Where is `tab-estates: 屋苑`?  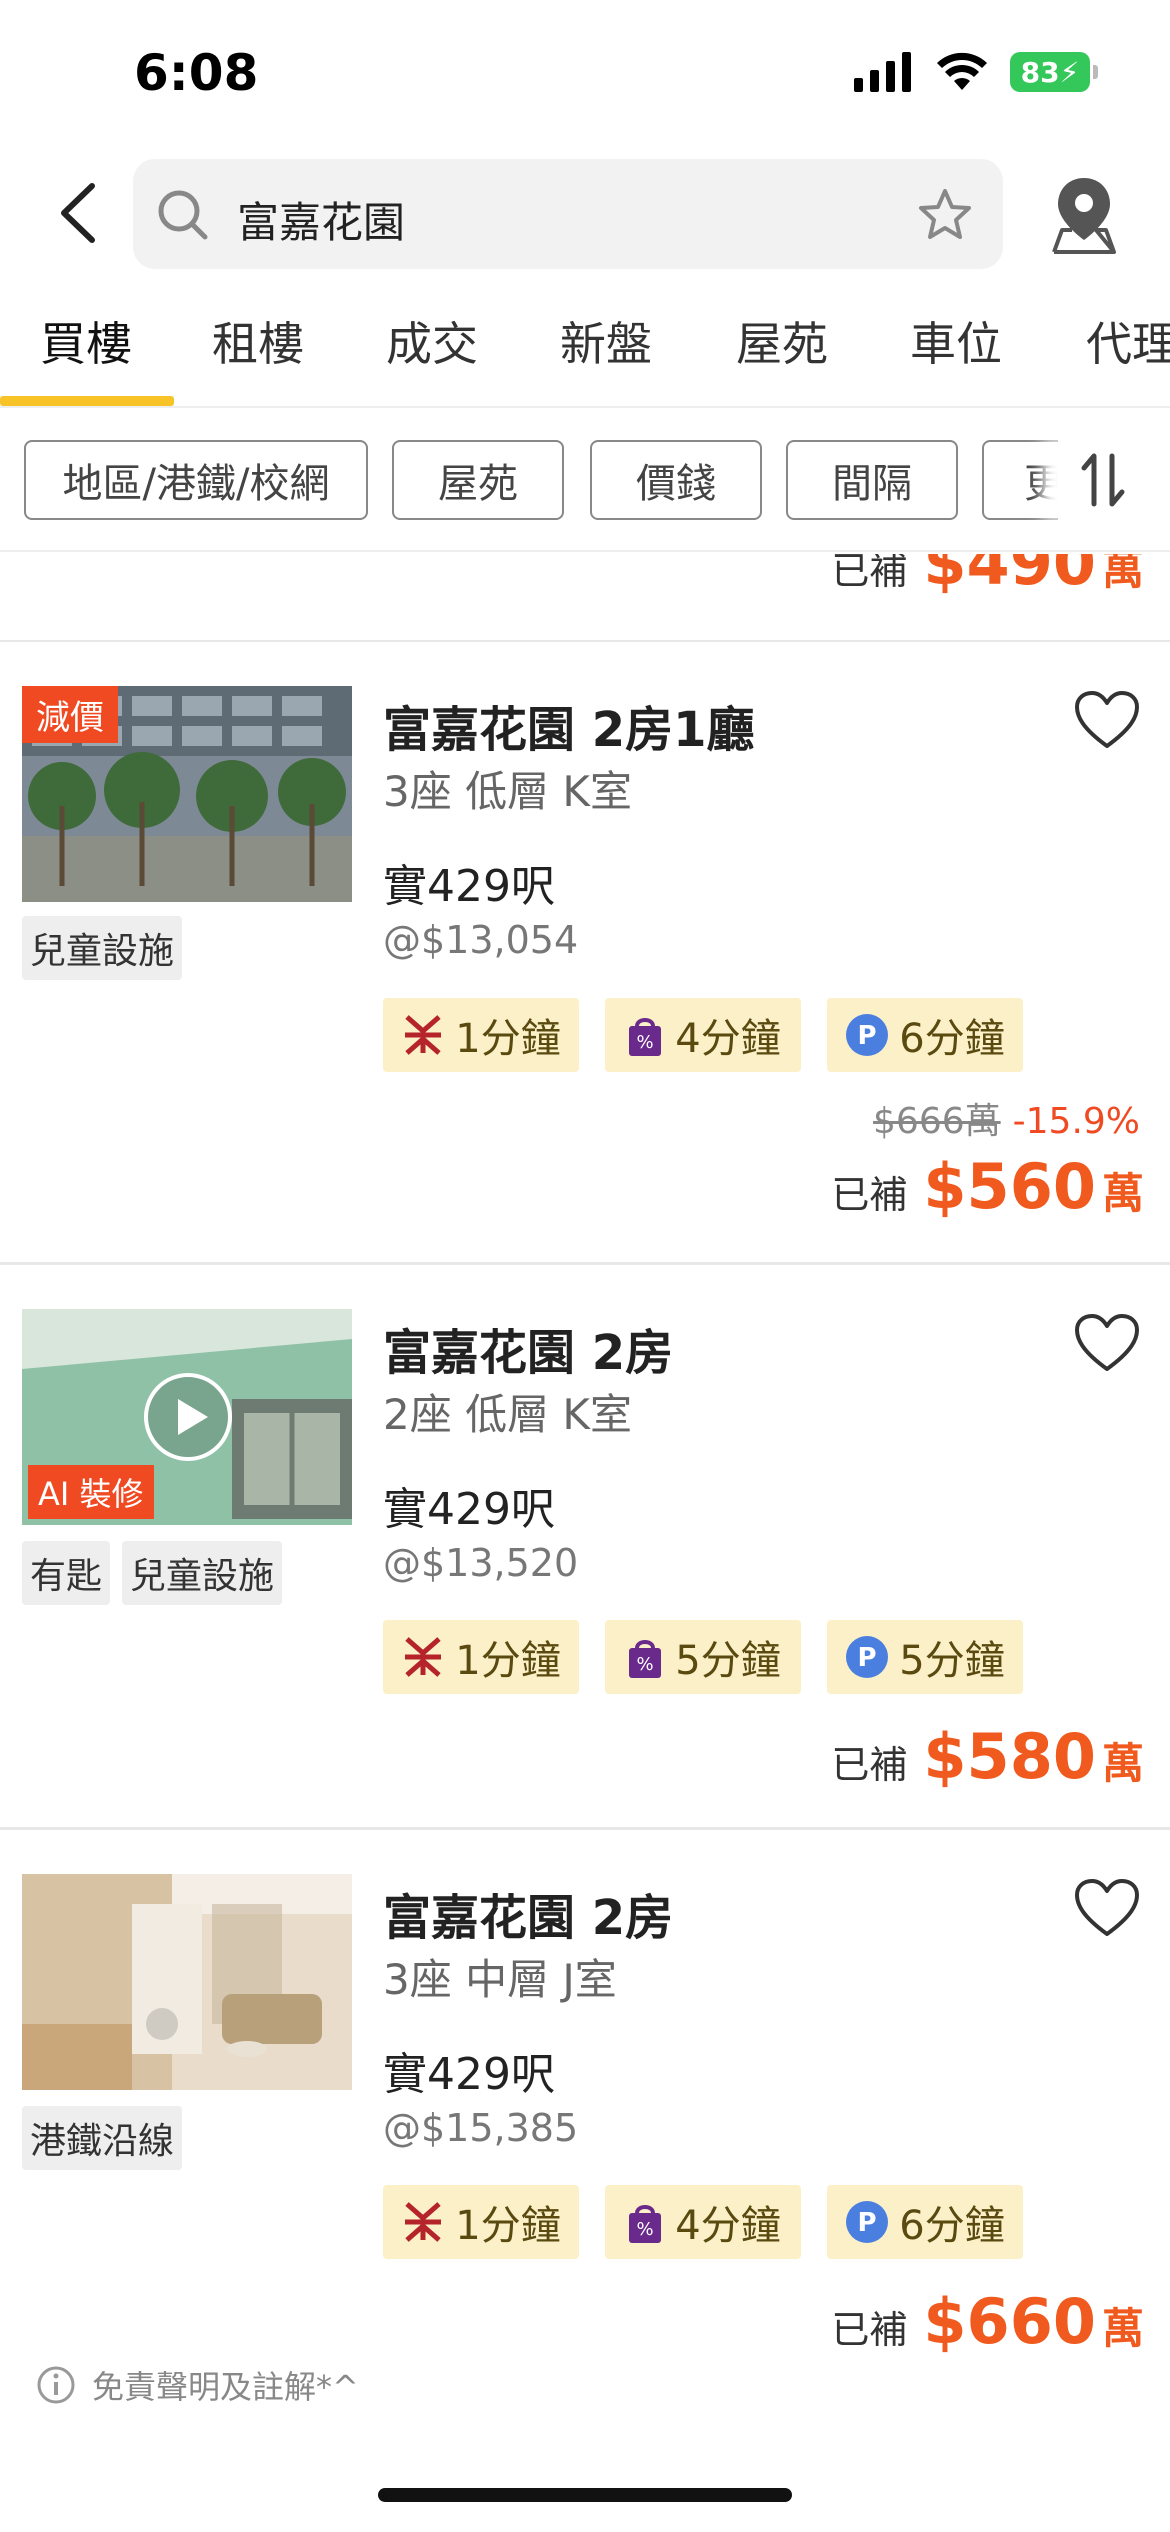 tab-estates: 屋苑 is located at coordinates (782, 341).